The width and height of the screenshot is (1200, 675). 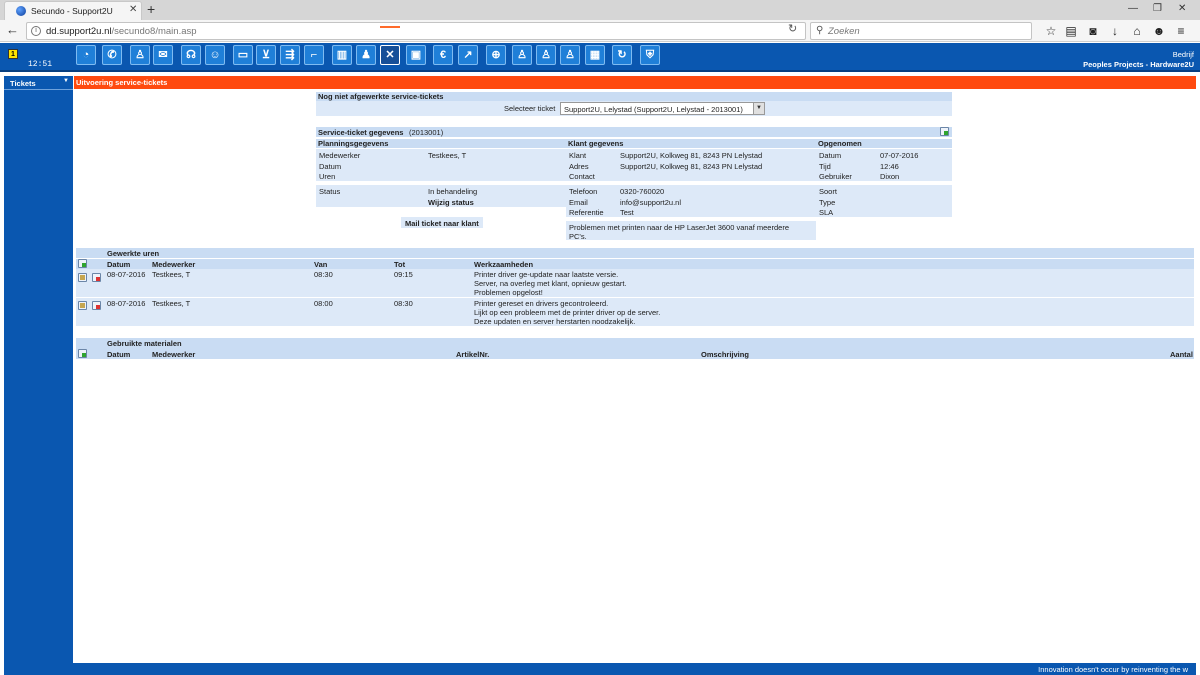 What do you see at coordinates (73, 10) in the screenshot?
I see `browser-tab: Secundo - Support2U ✕` at bounding box center [73, 10].